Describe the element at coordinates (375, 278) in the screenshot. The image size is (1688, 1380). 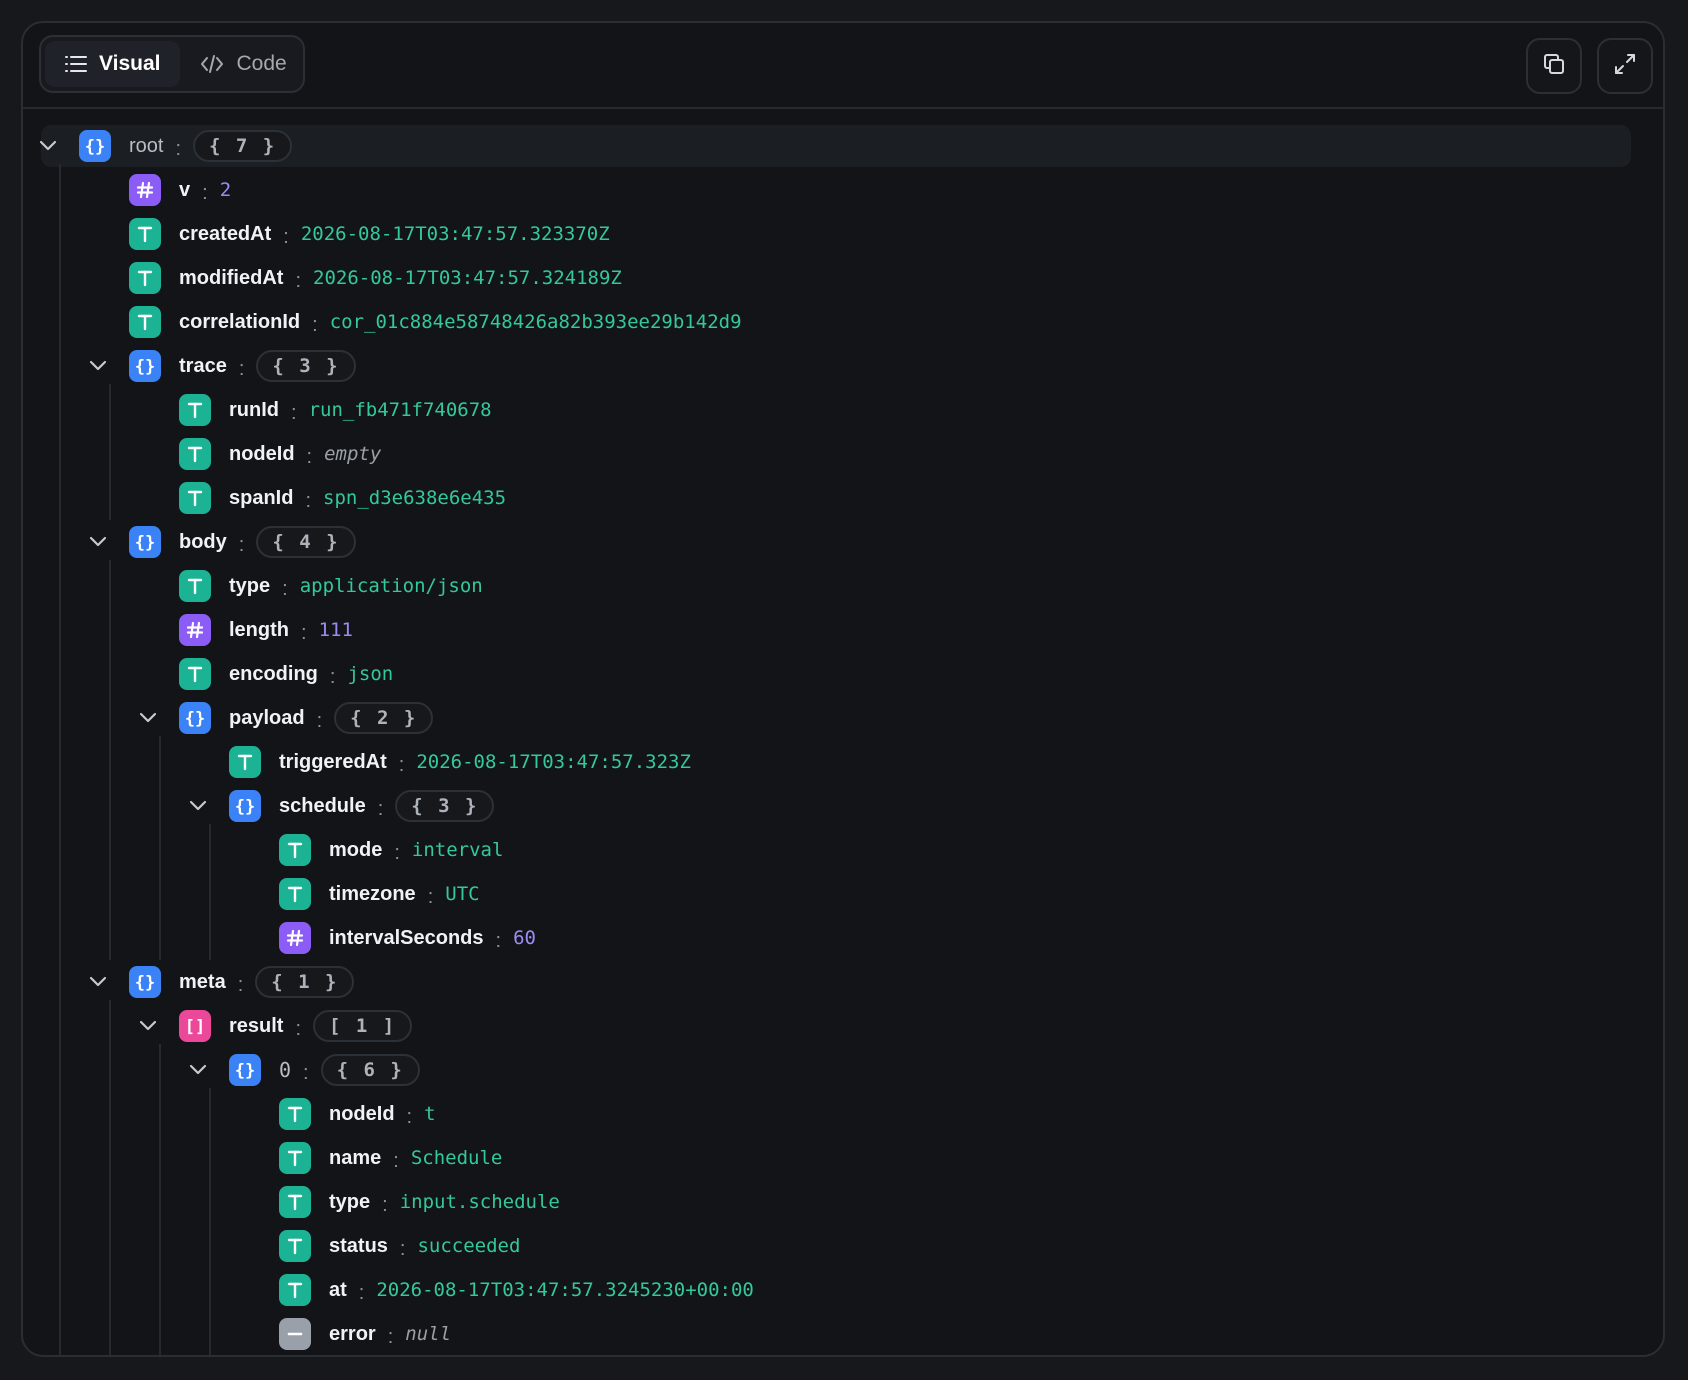
I see `tree-node-modifiedat: modifiedAt:2026-08-17T03:47:57.324189Z` at that location.